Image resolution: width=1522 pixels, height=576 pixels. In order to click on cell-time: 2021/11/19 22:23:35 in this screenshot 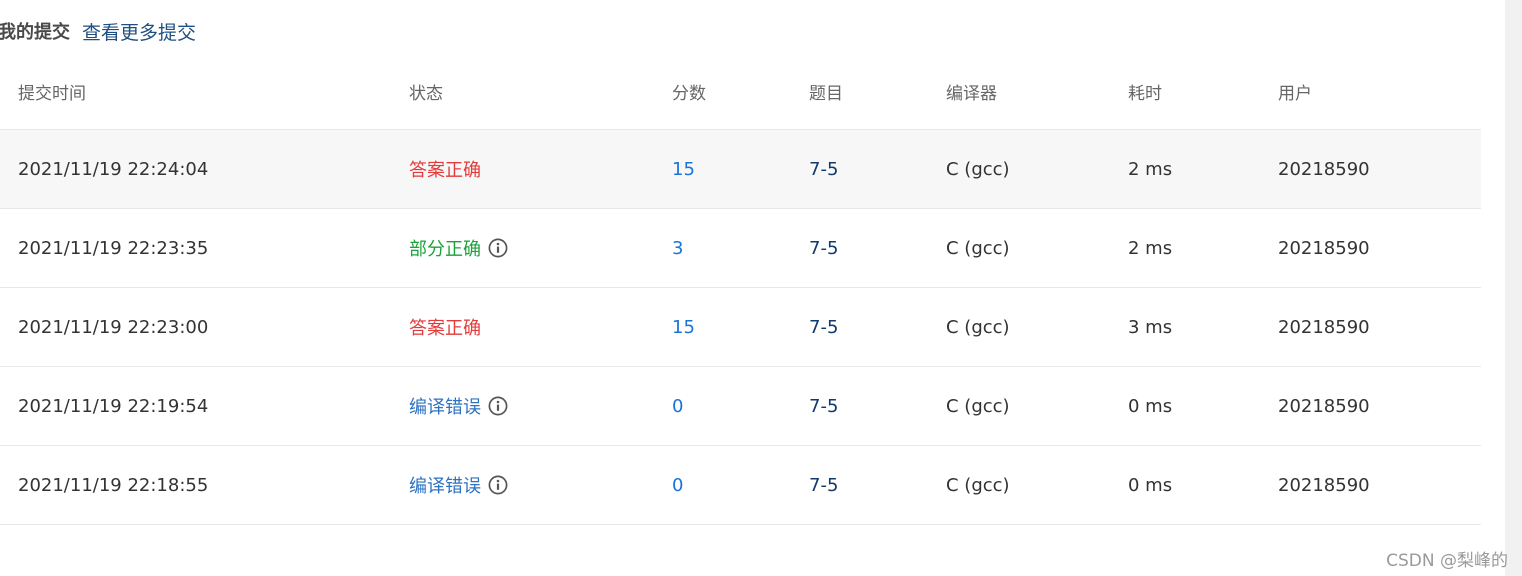, I will do `click(204, 248)`.